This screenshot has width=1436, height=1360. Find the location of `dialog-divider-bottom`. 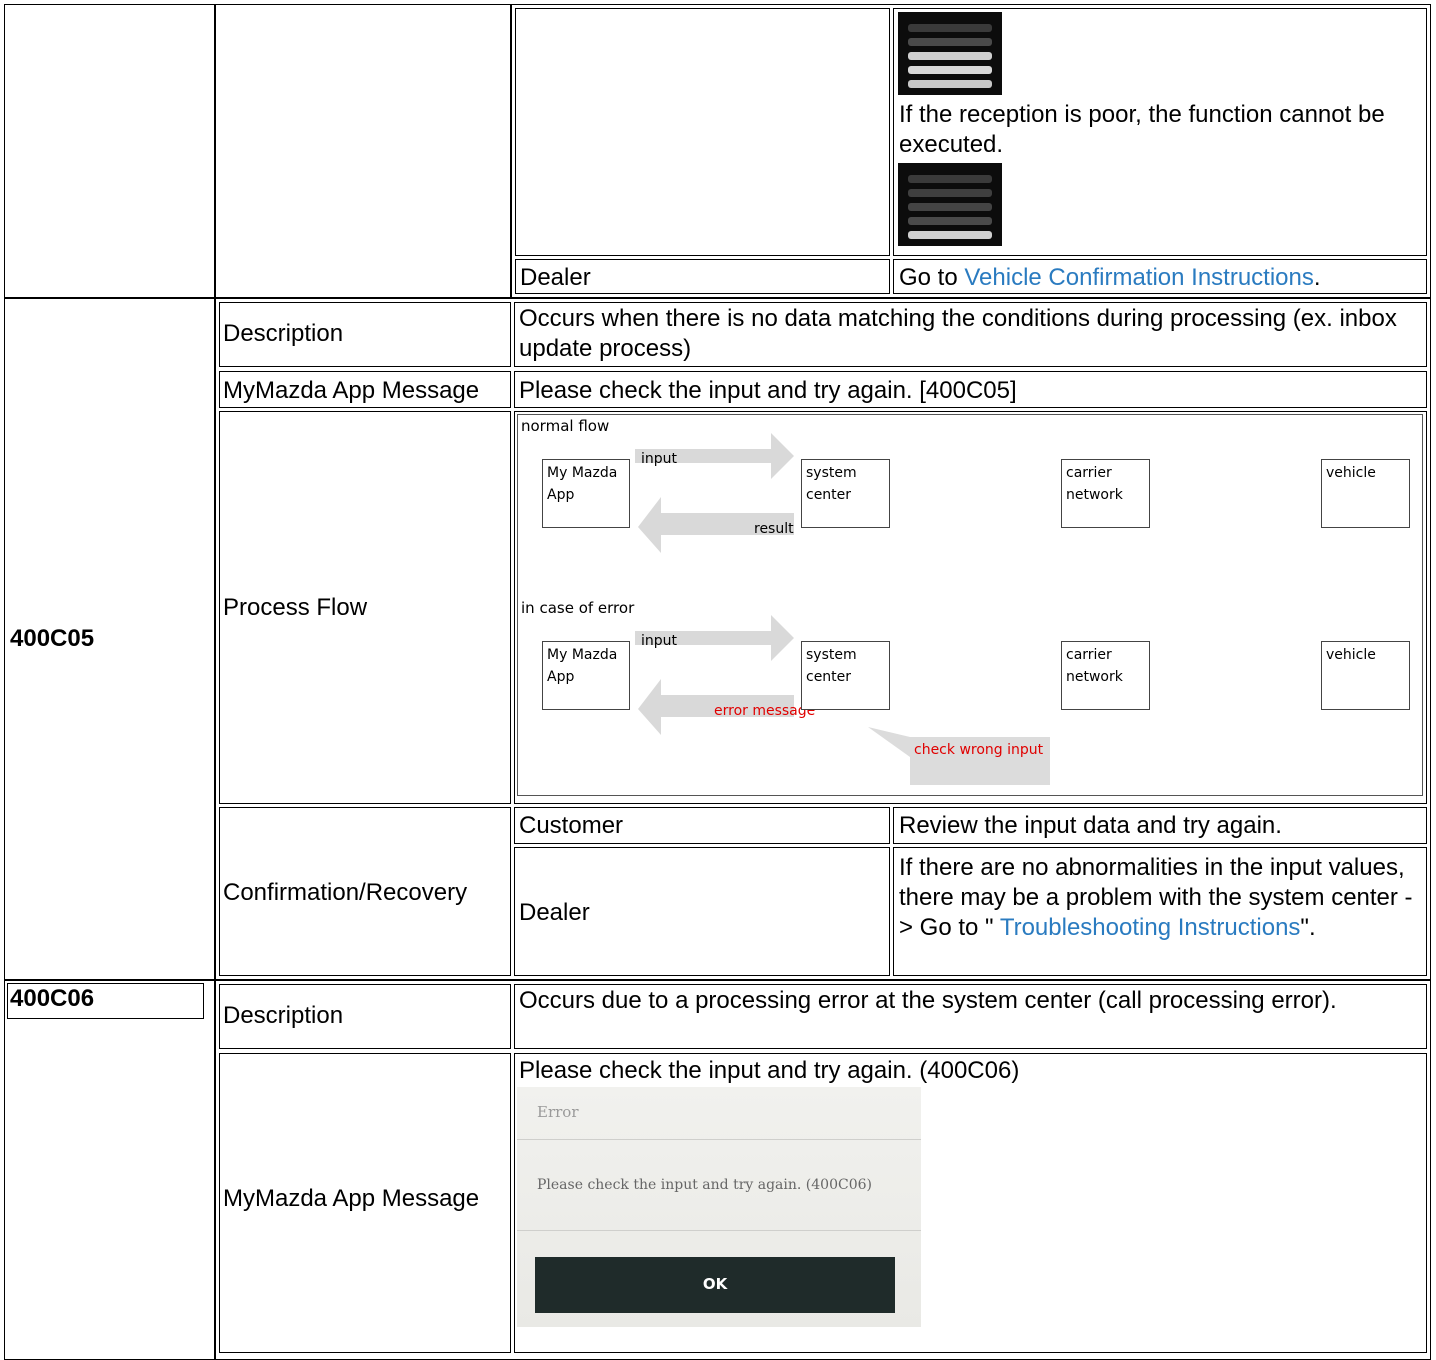

dialog-divider-bottom is located at coordinates (719, 1230).